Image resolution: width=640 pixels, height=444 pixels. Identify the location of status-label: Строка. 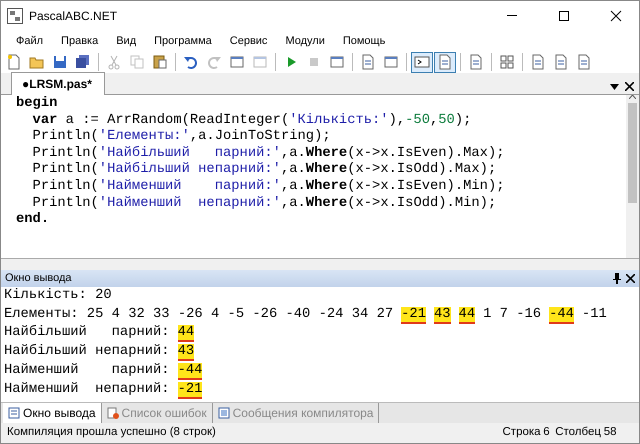
(521, 432).